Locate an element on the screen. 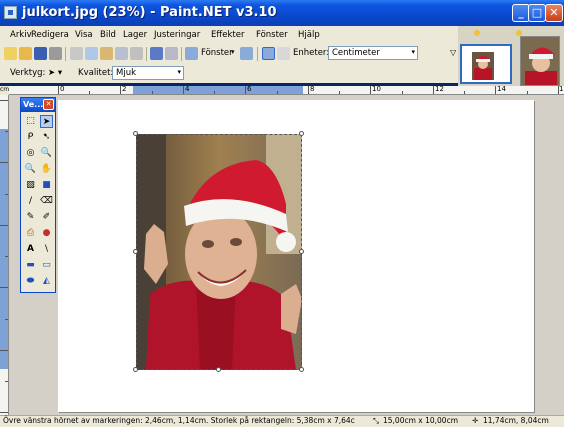 This screenshot has height=427, width=564. gradient-icon: ■ is located at coordinates (46, 185).